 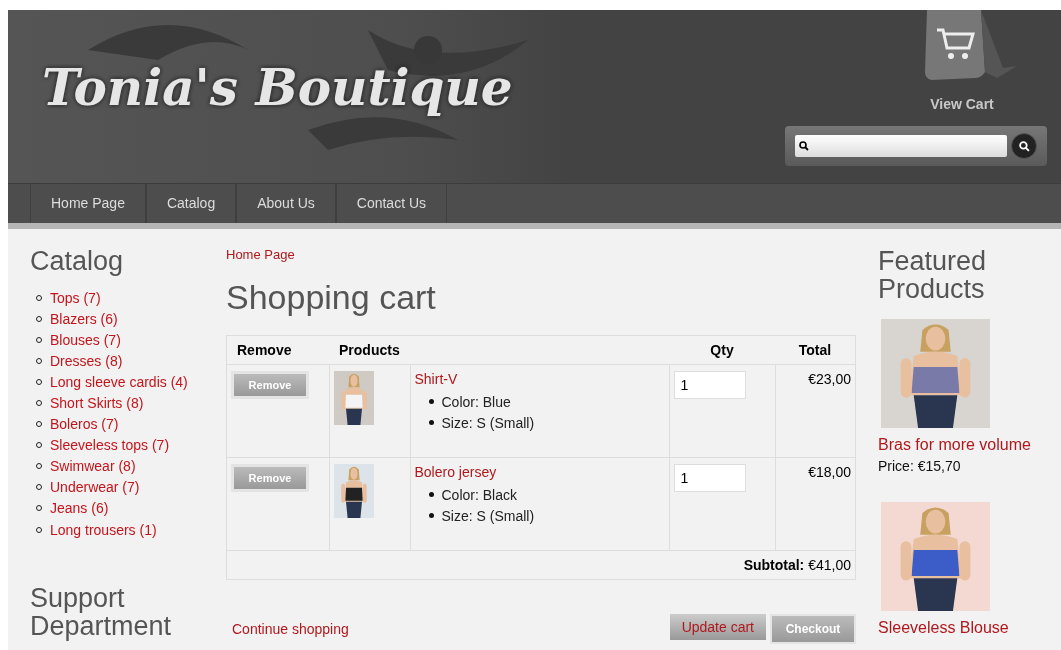 What do you see at coordinates (541, 254) in the screenshot?
I see `breadcrumb-link: Home Page` at bounding box center [541, 254].